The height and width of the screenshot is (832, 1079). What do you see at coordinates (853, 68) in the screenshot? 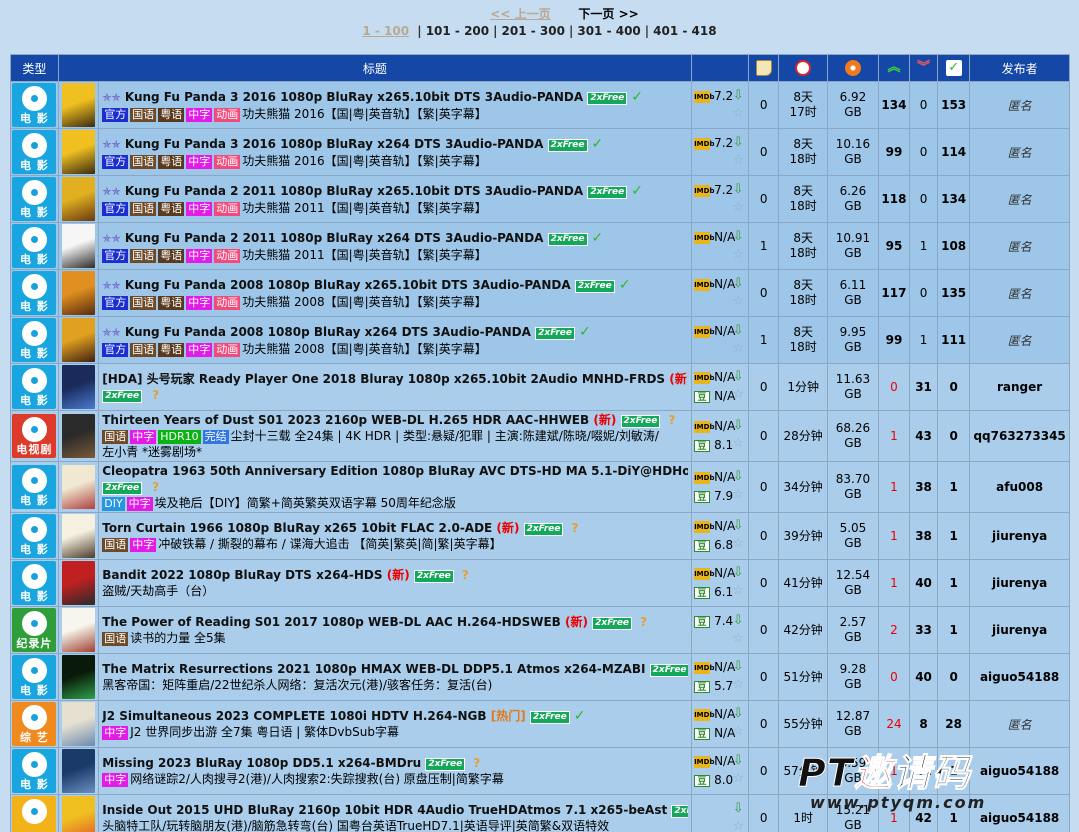
I see `header-size` at bounding box center [853, 68].